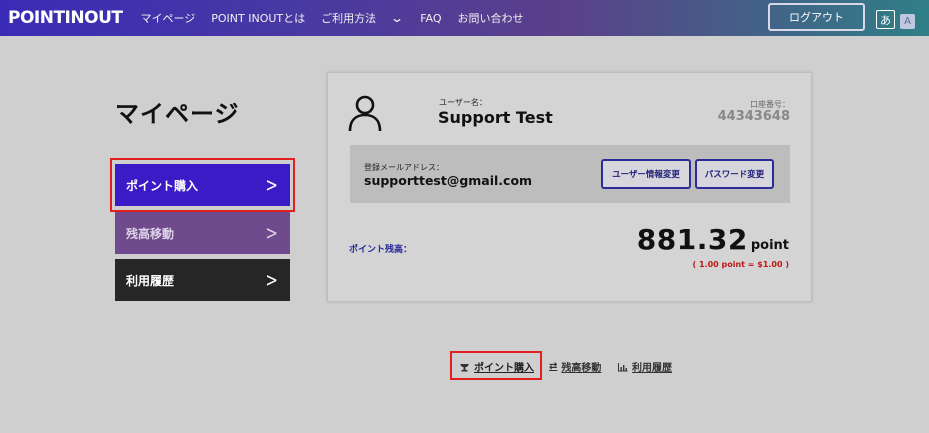  What do you see at coordinates (430, 18) in the screenshot?
I see `nav-faq: FAQ` at bounding box center [430, 18].